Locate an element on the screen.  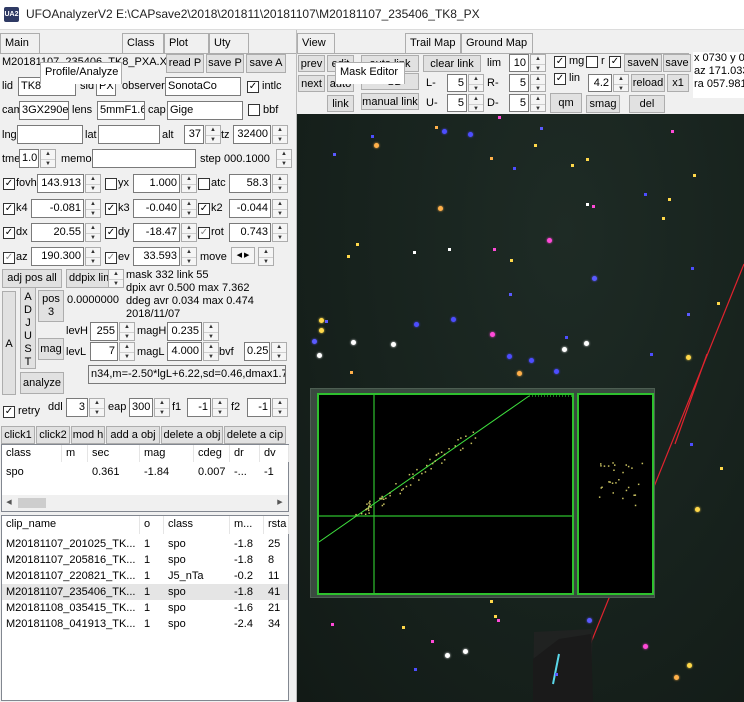
u-minus-field: 5 is located at coordinates (457, 103).